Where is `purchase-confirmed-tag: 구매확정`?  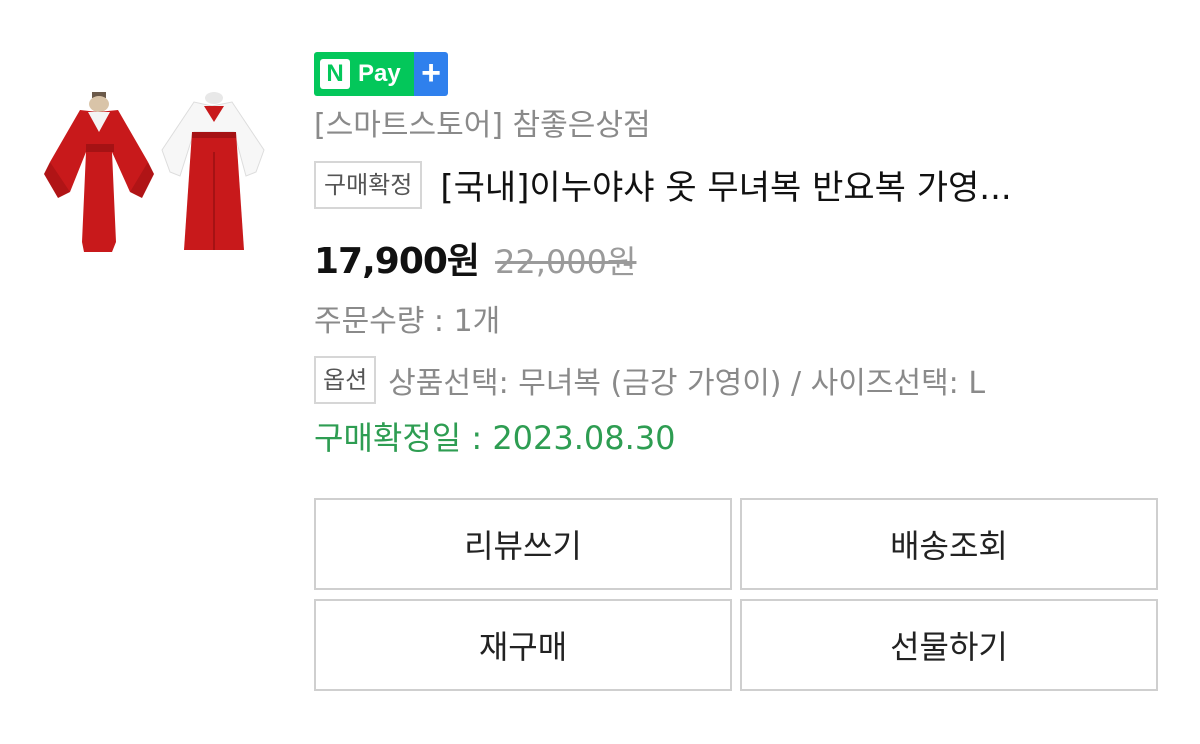
purchase-confirmed-tag: 구매확정 is located at coordinates (368, 184).